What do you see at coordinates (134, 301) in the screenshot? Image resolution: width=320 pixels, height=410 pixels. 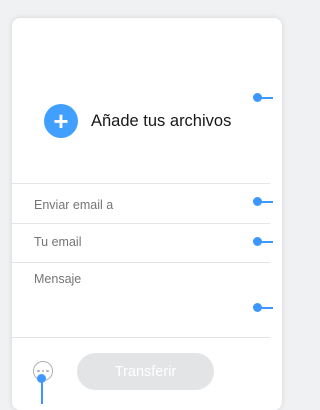 I see `message-field` at bounding box center [134, 301].